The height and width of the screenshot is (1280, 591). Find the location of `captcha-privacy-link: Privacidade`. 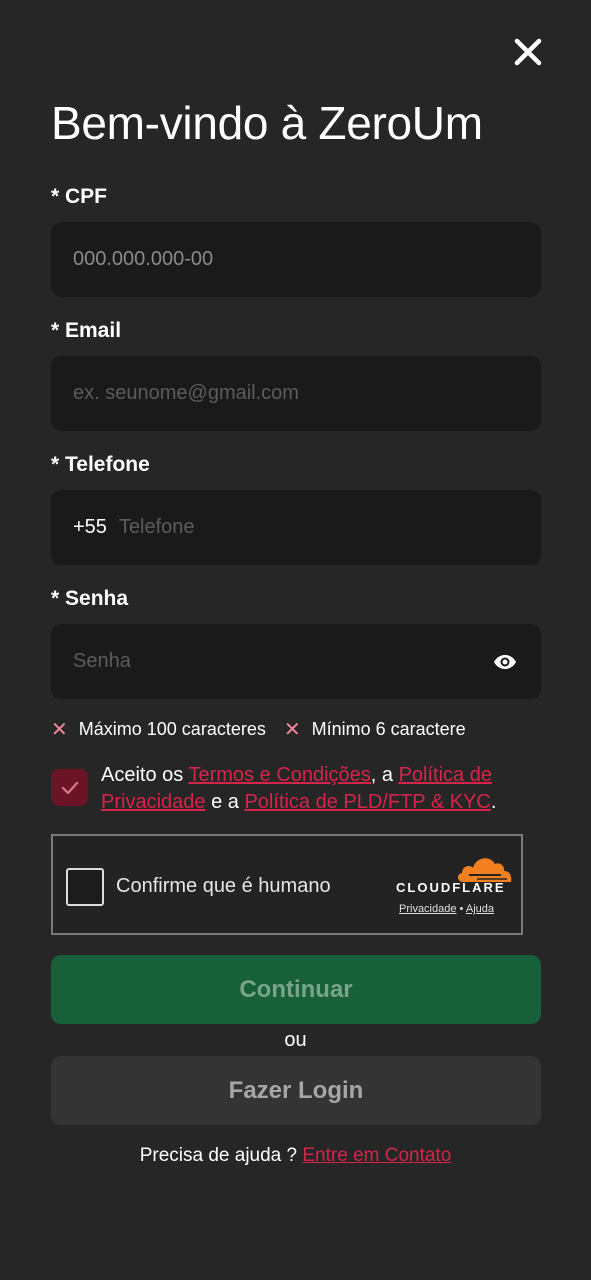

captcha-privacy-link: Privacidade is located at coordinates (427, 909).